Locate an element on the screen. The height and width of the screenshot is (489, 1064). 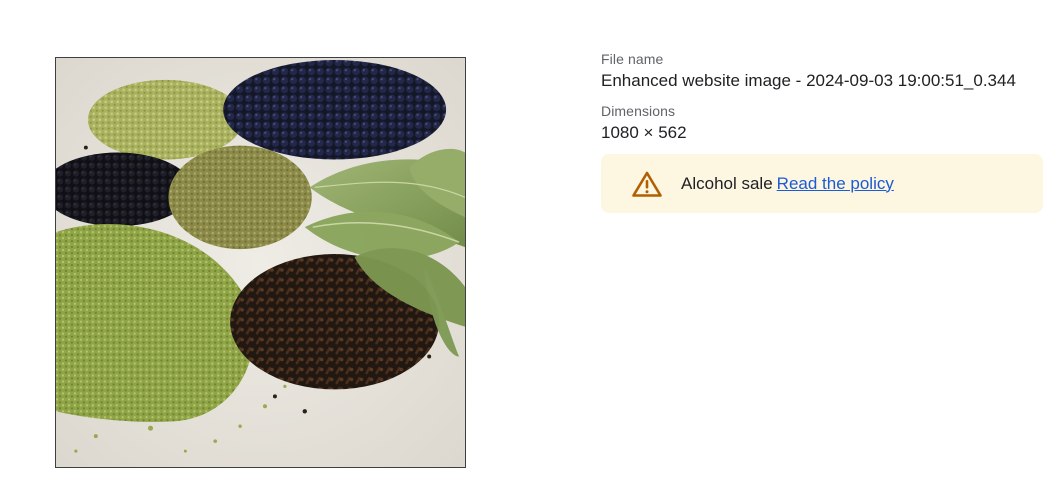
dimensions-value: 1080 × 562 is located at coordinates (644, 132).